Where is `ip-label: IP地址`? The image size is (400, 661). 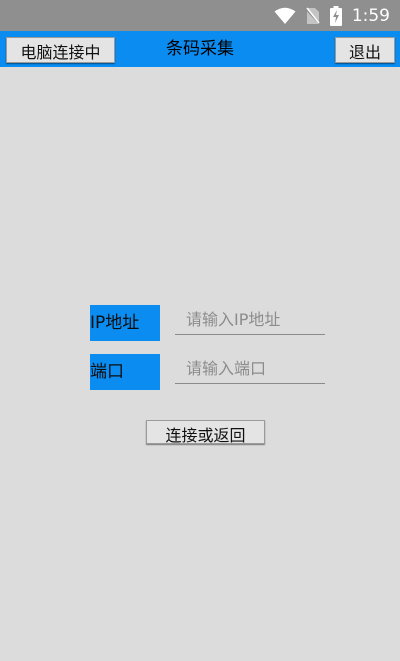
ip-label: IP地址 is located at coordinates (125, 323).